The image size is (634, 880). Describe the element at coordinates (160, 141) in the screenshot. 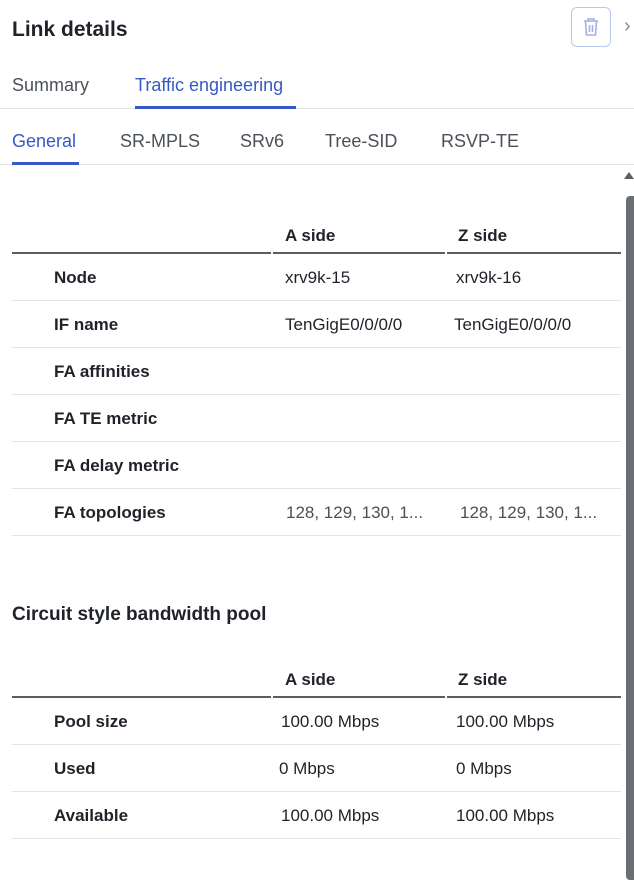

I see `tab-sr-mpls: SR-MPLS` at that location.